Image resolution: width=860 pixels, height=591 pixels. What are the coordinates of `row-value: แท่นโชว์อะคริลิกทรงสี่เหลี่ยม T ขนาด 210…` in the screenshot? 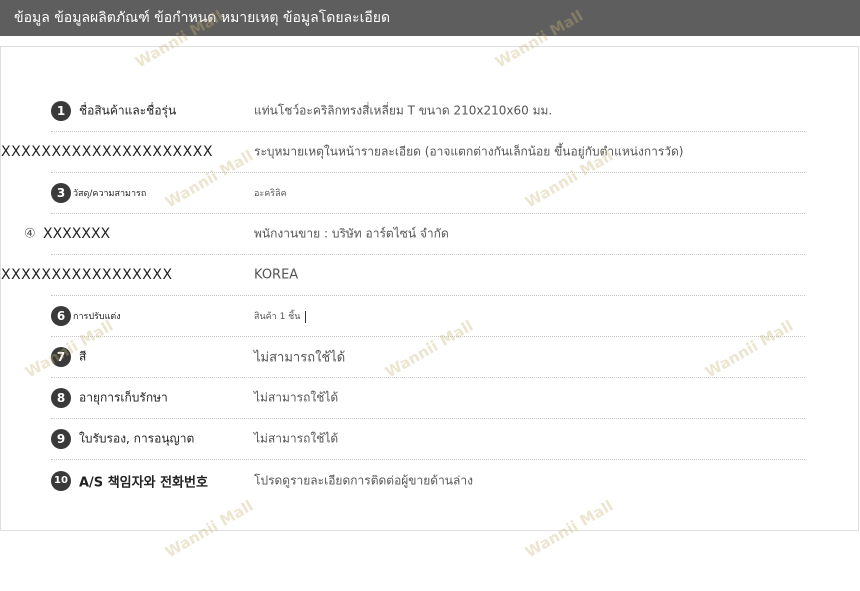 It's located at (403, 110).